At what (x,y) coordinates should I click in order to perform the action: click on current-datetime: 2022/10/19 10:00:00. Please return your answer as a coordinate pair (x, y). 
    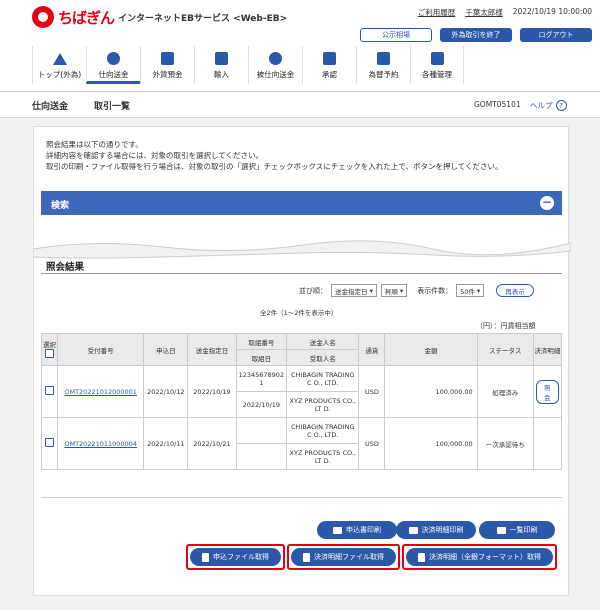
    Looking at the image, I should click on (552, 11).